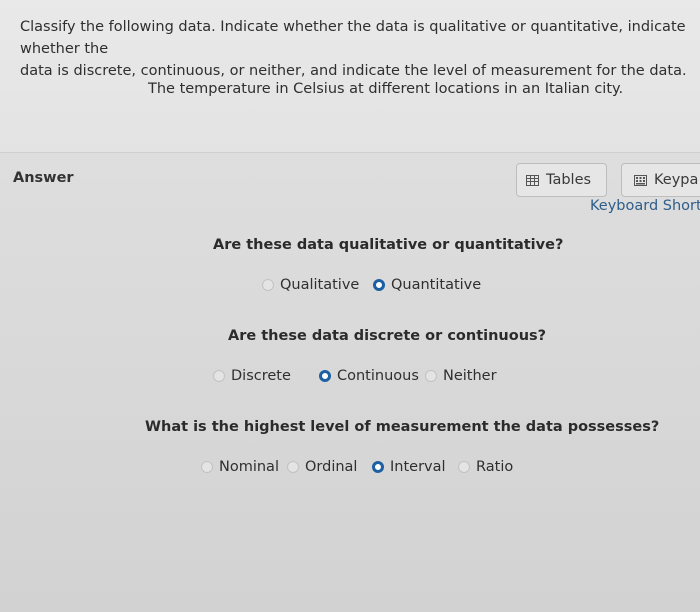 This screenshot has height=612, width=700. Describe the element at coordinates (470, 376) in the screenshot. I see `option-label: Neither` at that location.